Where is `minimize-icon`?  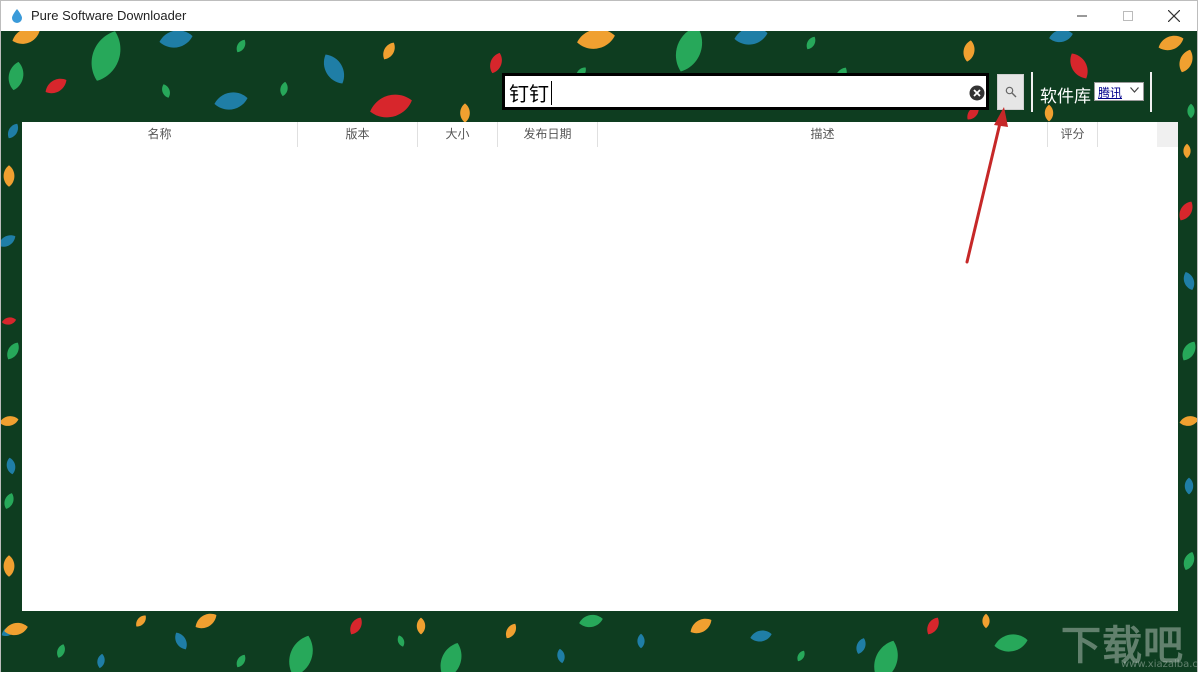
minimize-icon is located at coordinates (1082, 16).